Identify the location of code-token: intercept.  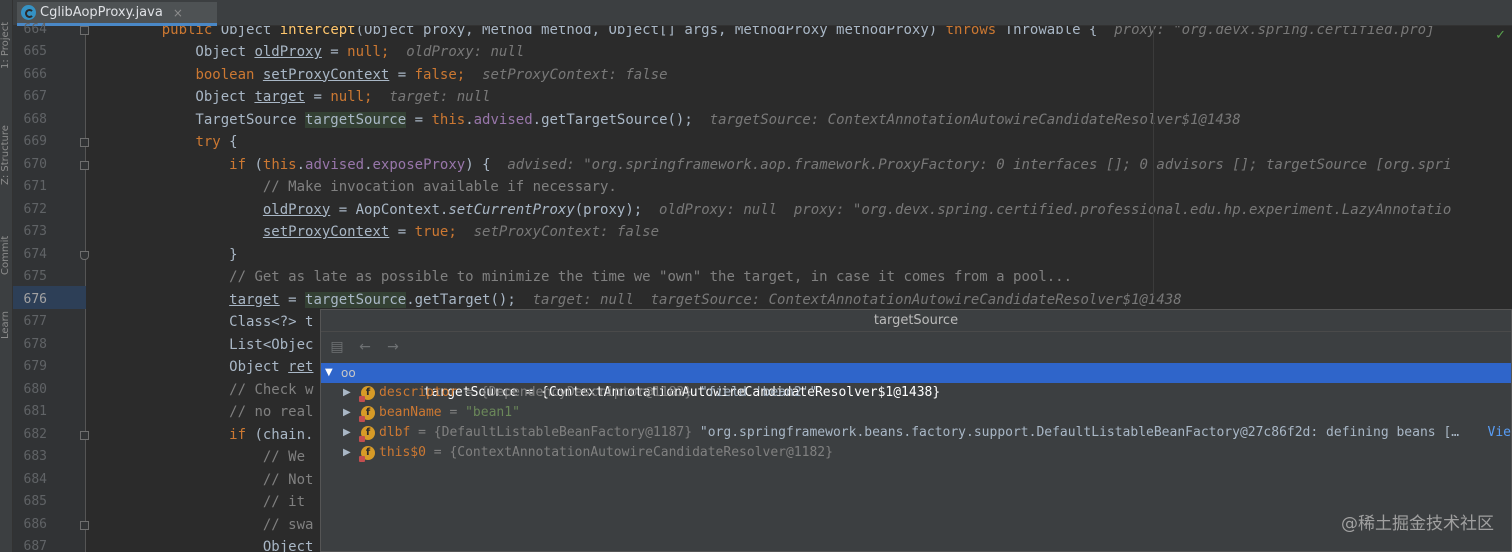
(317, 32).